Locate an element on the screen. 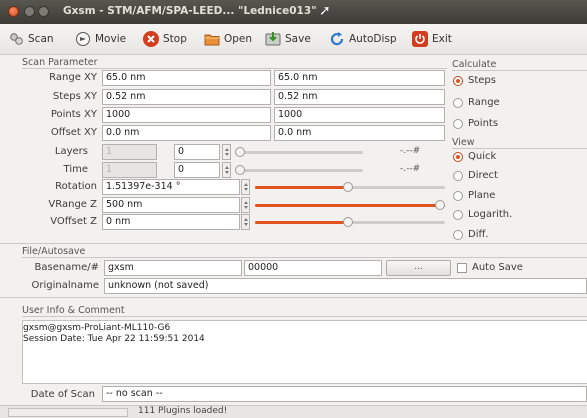 The image size is (587, 418). time-readout: -.--# is located at coordinates (410, 169).